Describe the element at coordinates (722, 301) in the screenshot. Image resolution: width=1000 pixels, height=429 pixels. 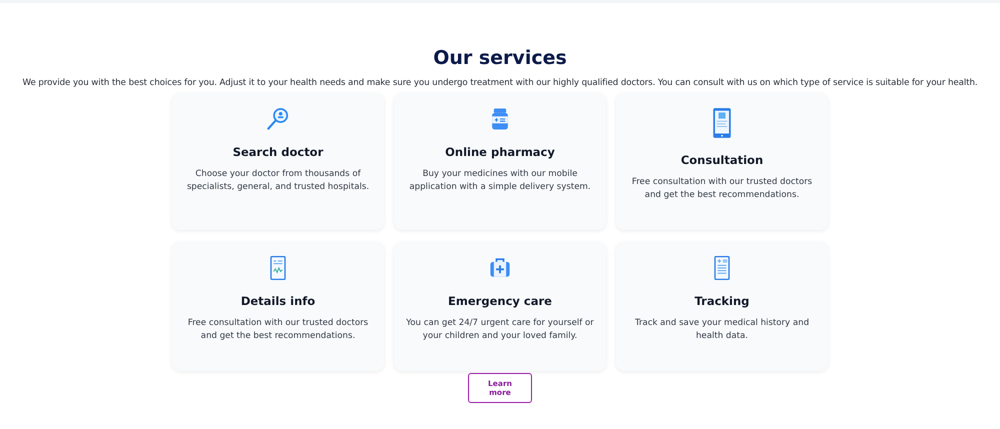
I see `card-title: Tracking` at that location.